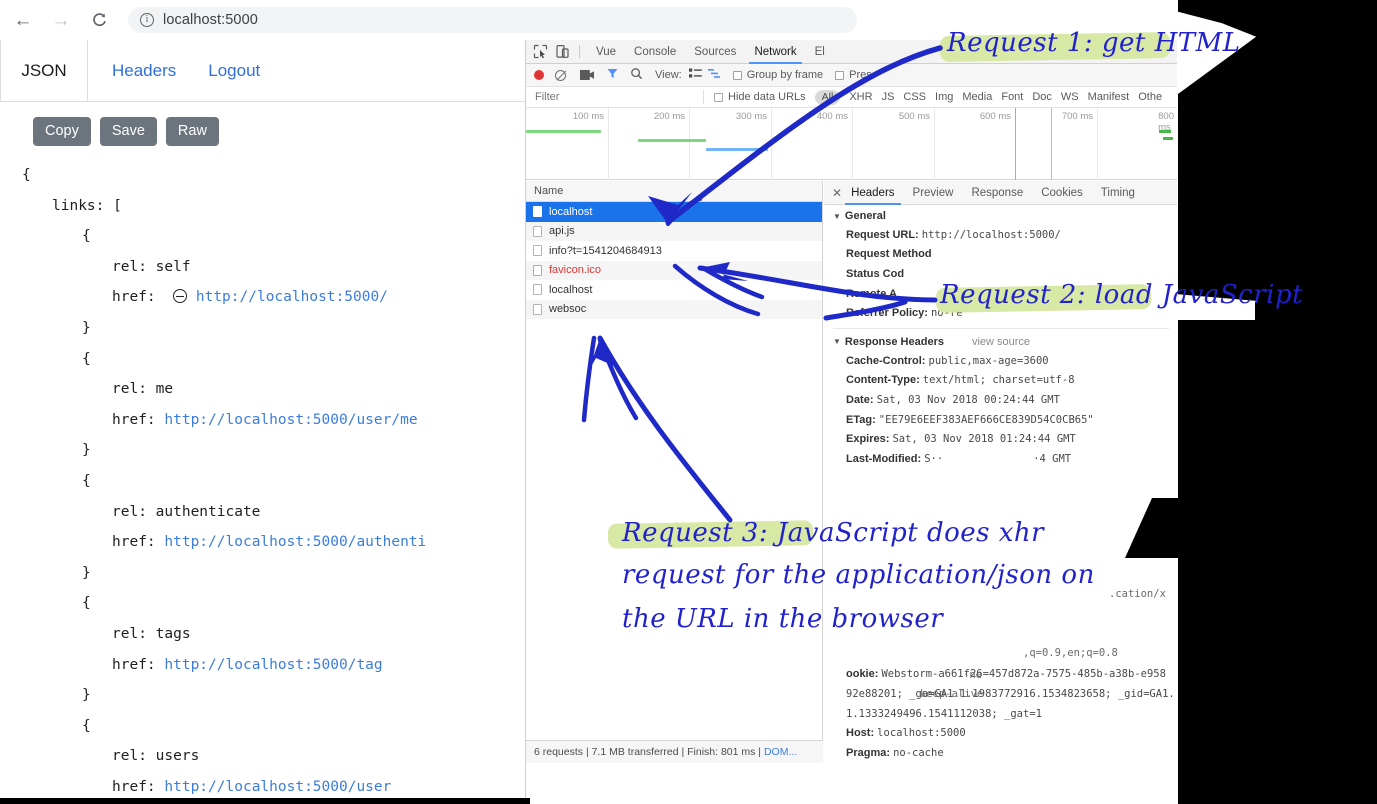 This screenshot has height=804, width=1377. I want to click on save-button: Save, so click(128, 131).